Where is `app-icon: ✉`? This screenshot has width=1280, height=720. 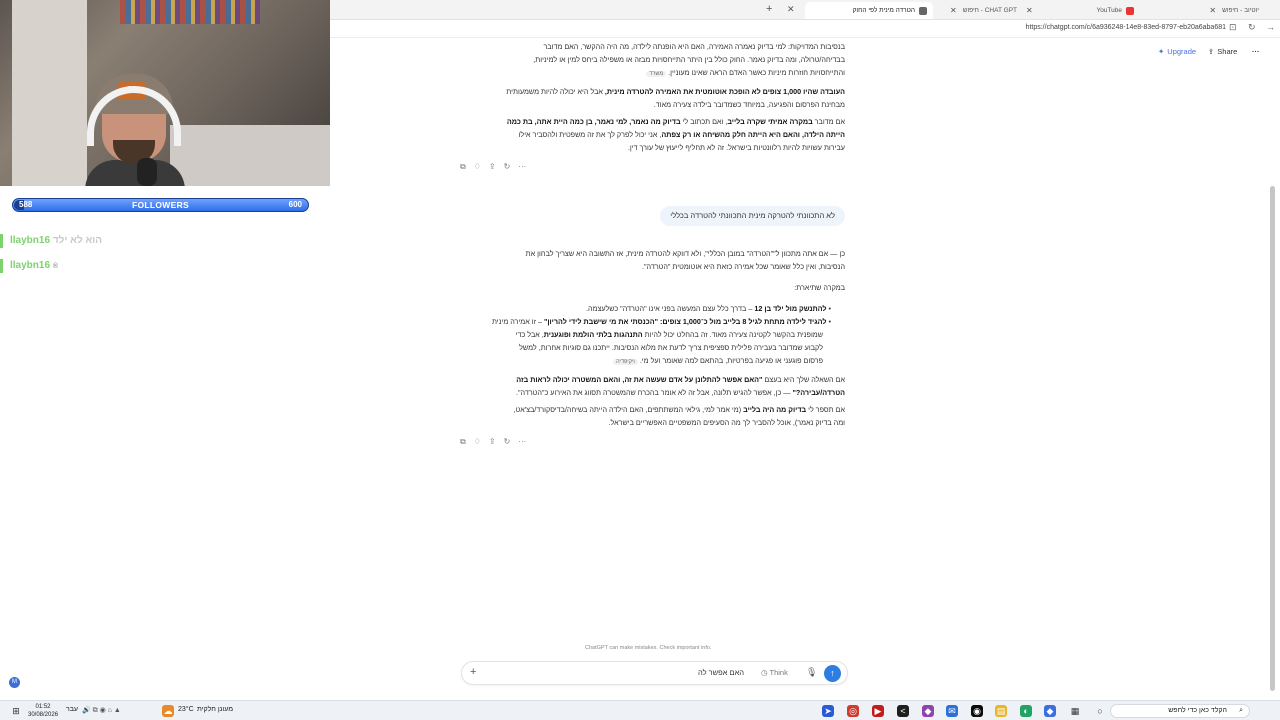
app-icon: ✉ is located at coordinates (952, 711).